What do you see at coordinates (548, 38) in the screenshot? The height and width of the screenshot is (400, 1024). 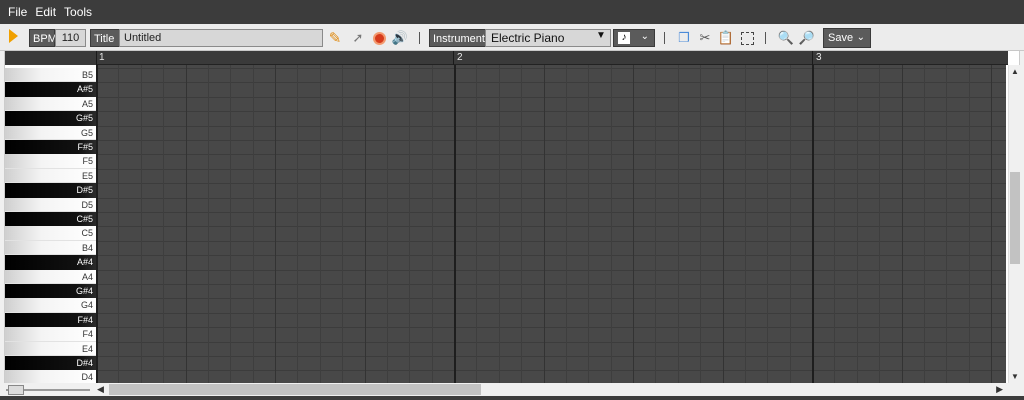 I see `instrument-select: Electric Piano` at bounding box center [548, 38].